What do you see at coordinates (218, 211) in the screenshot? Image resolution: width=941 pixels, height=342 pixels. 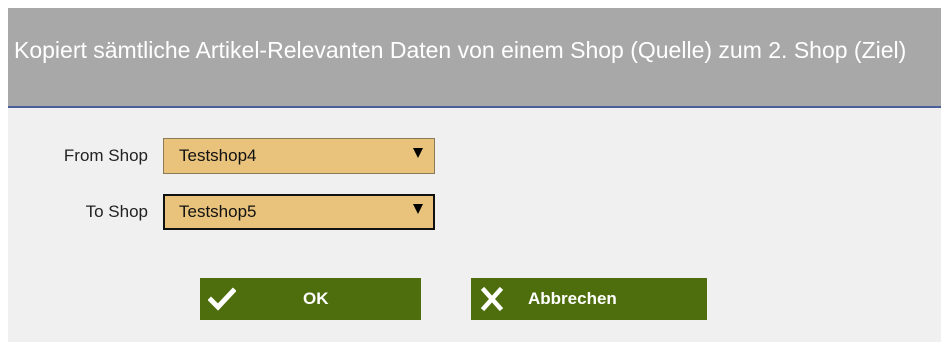 I see `to-shop-value: Testshop5` at bounding box center [218, 211].